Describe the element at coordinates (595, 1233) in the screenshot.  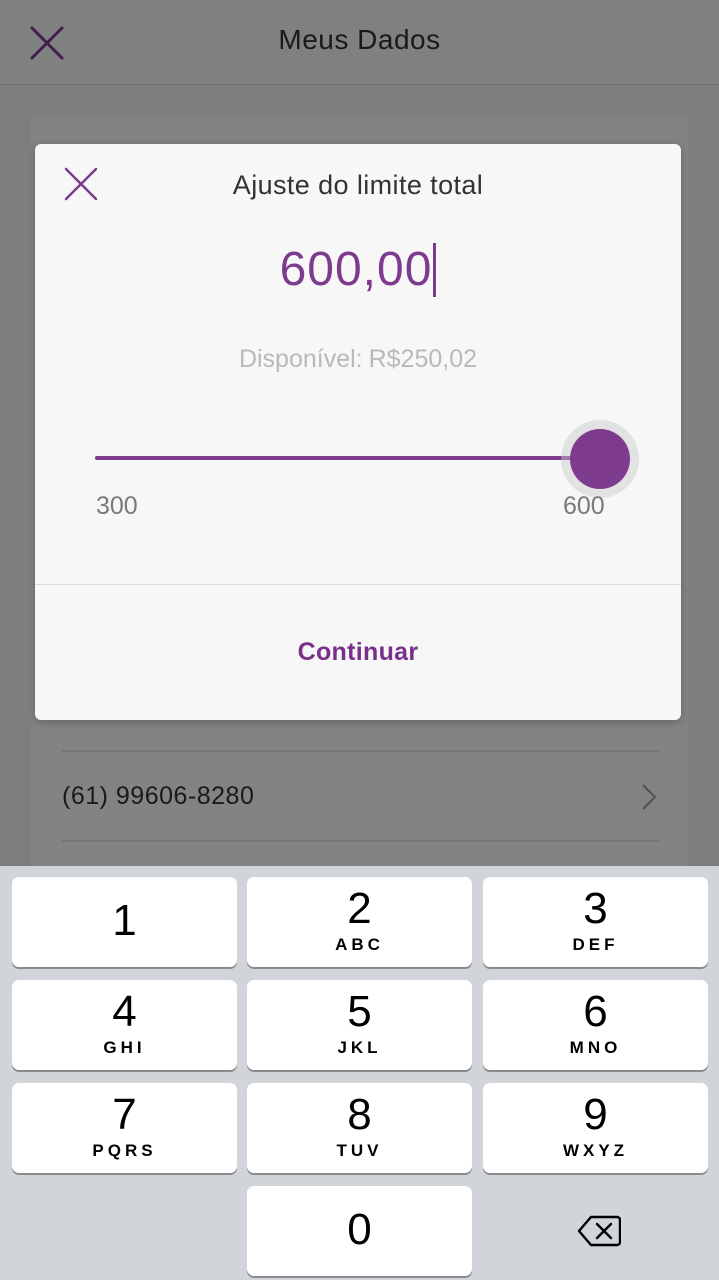
I see `delete-key` at that location.